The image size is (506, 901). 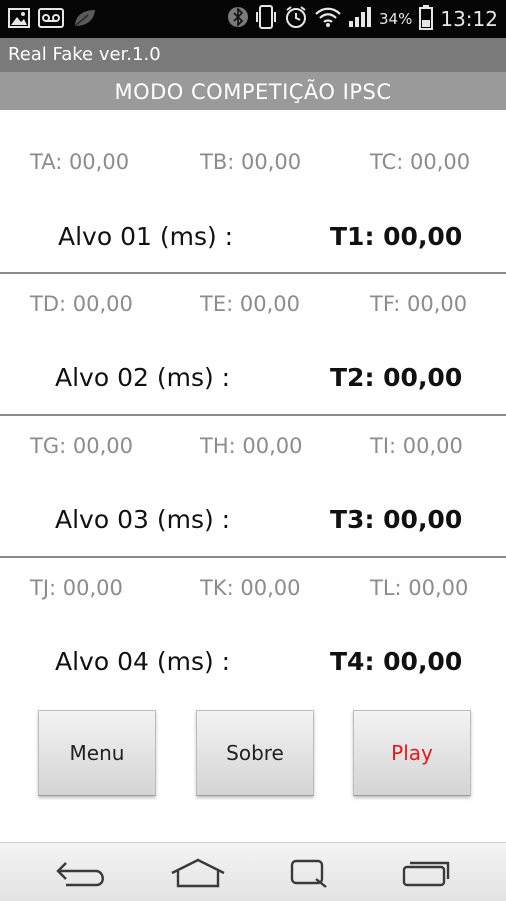 I want to click on vibrate-icon, so click(x=266, y=19).